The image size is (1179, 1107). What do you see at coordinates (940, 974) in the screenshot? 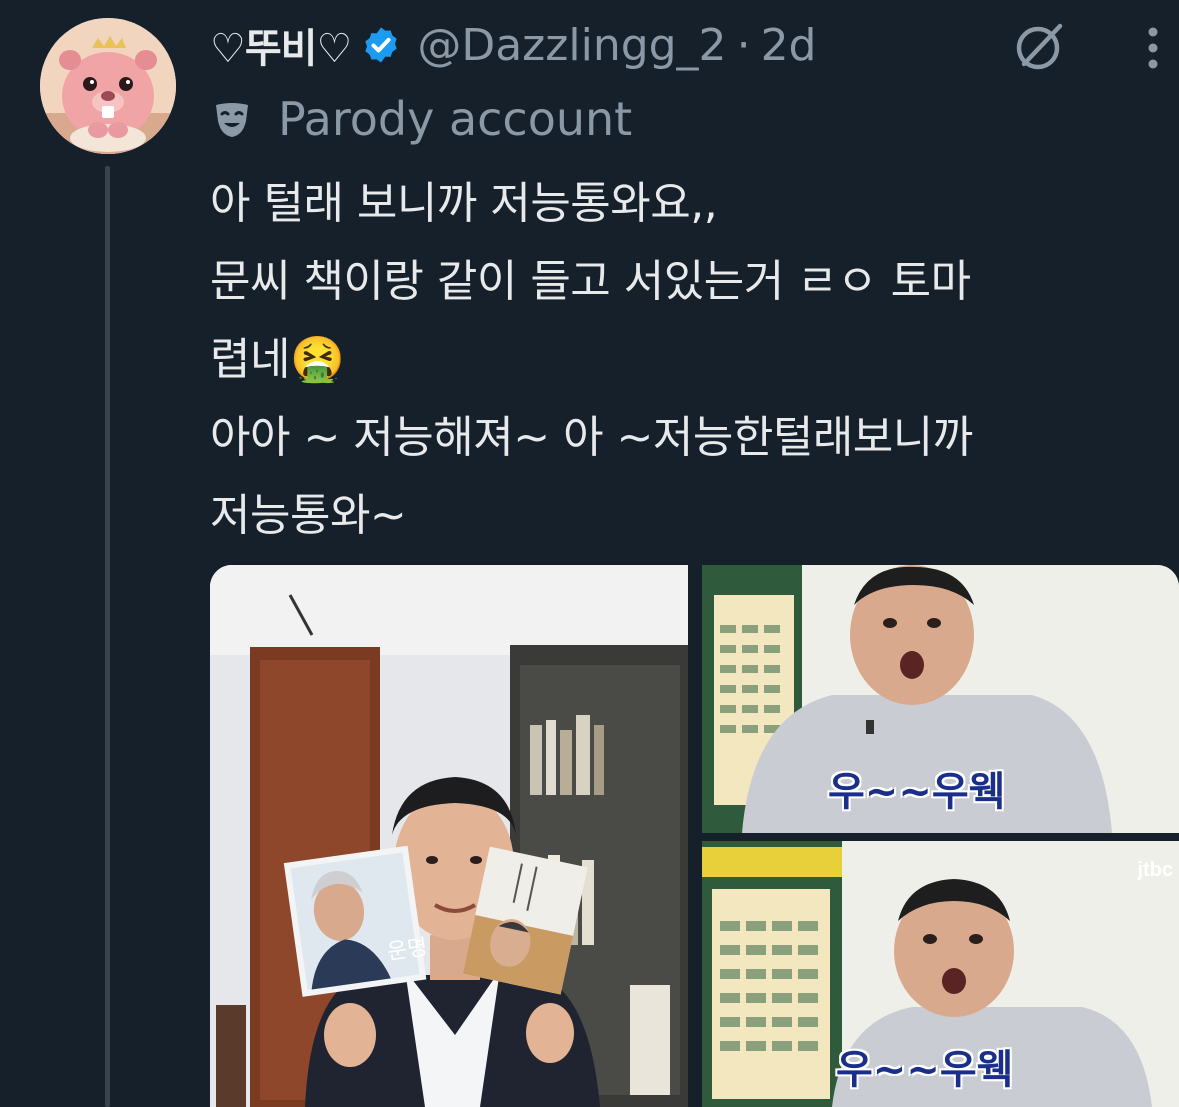
I see `media-image-right-bottom: jtbc 우~~우웩` at bounding box center [940, 974].